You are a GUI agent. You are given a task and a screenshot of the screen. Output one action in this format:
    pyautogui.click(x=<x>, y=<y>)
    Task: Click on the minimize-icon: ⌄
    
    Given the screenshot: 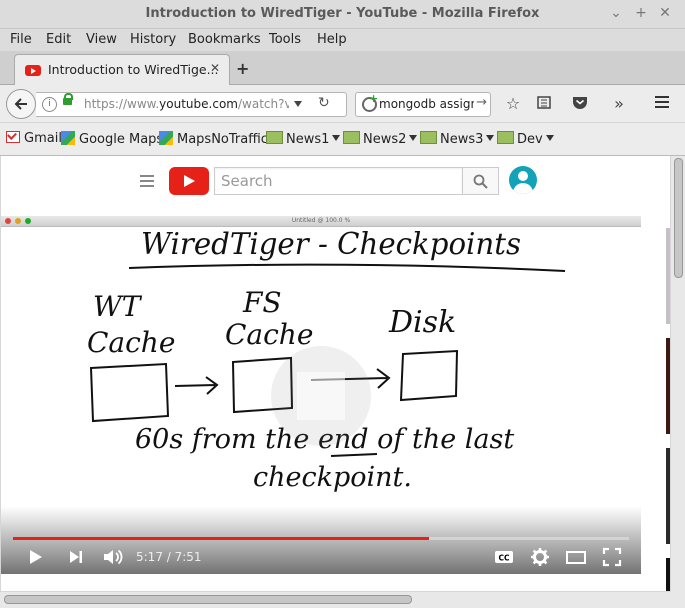 What is the action you would take?
    pyautogui.click(x=616, y=13)
    